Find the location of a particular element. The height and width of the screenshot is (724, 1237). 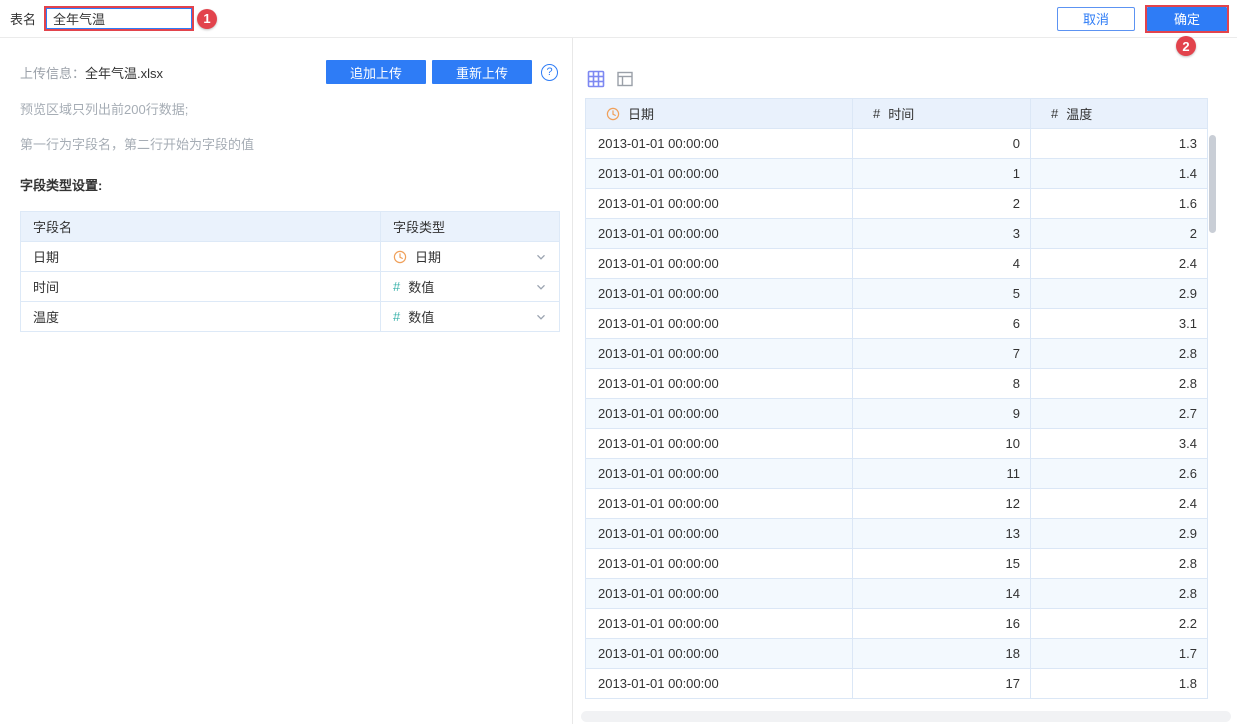

cell-temperature: 3.4 is located at coordinates (1119, 443).